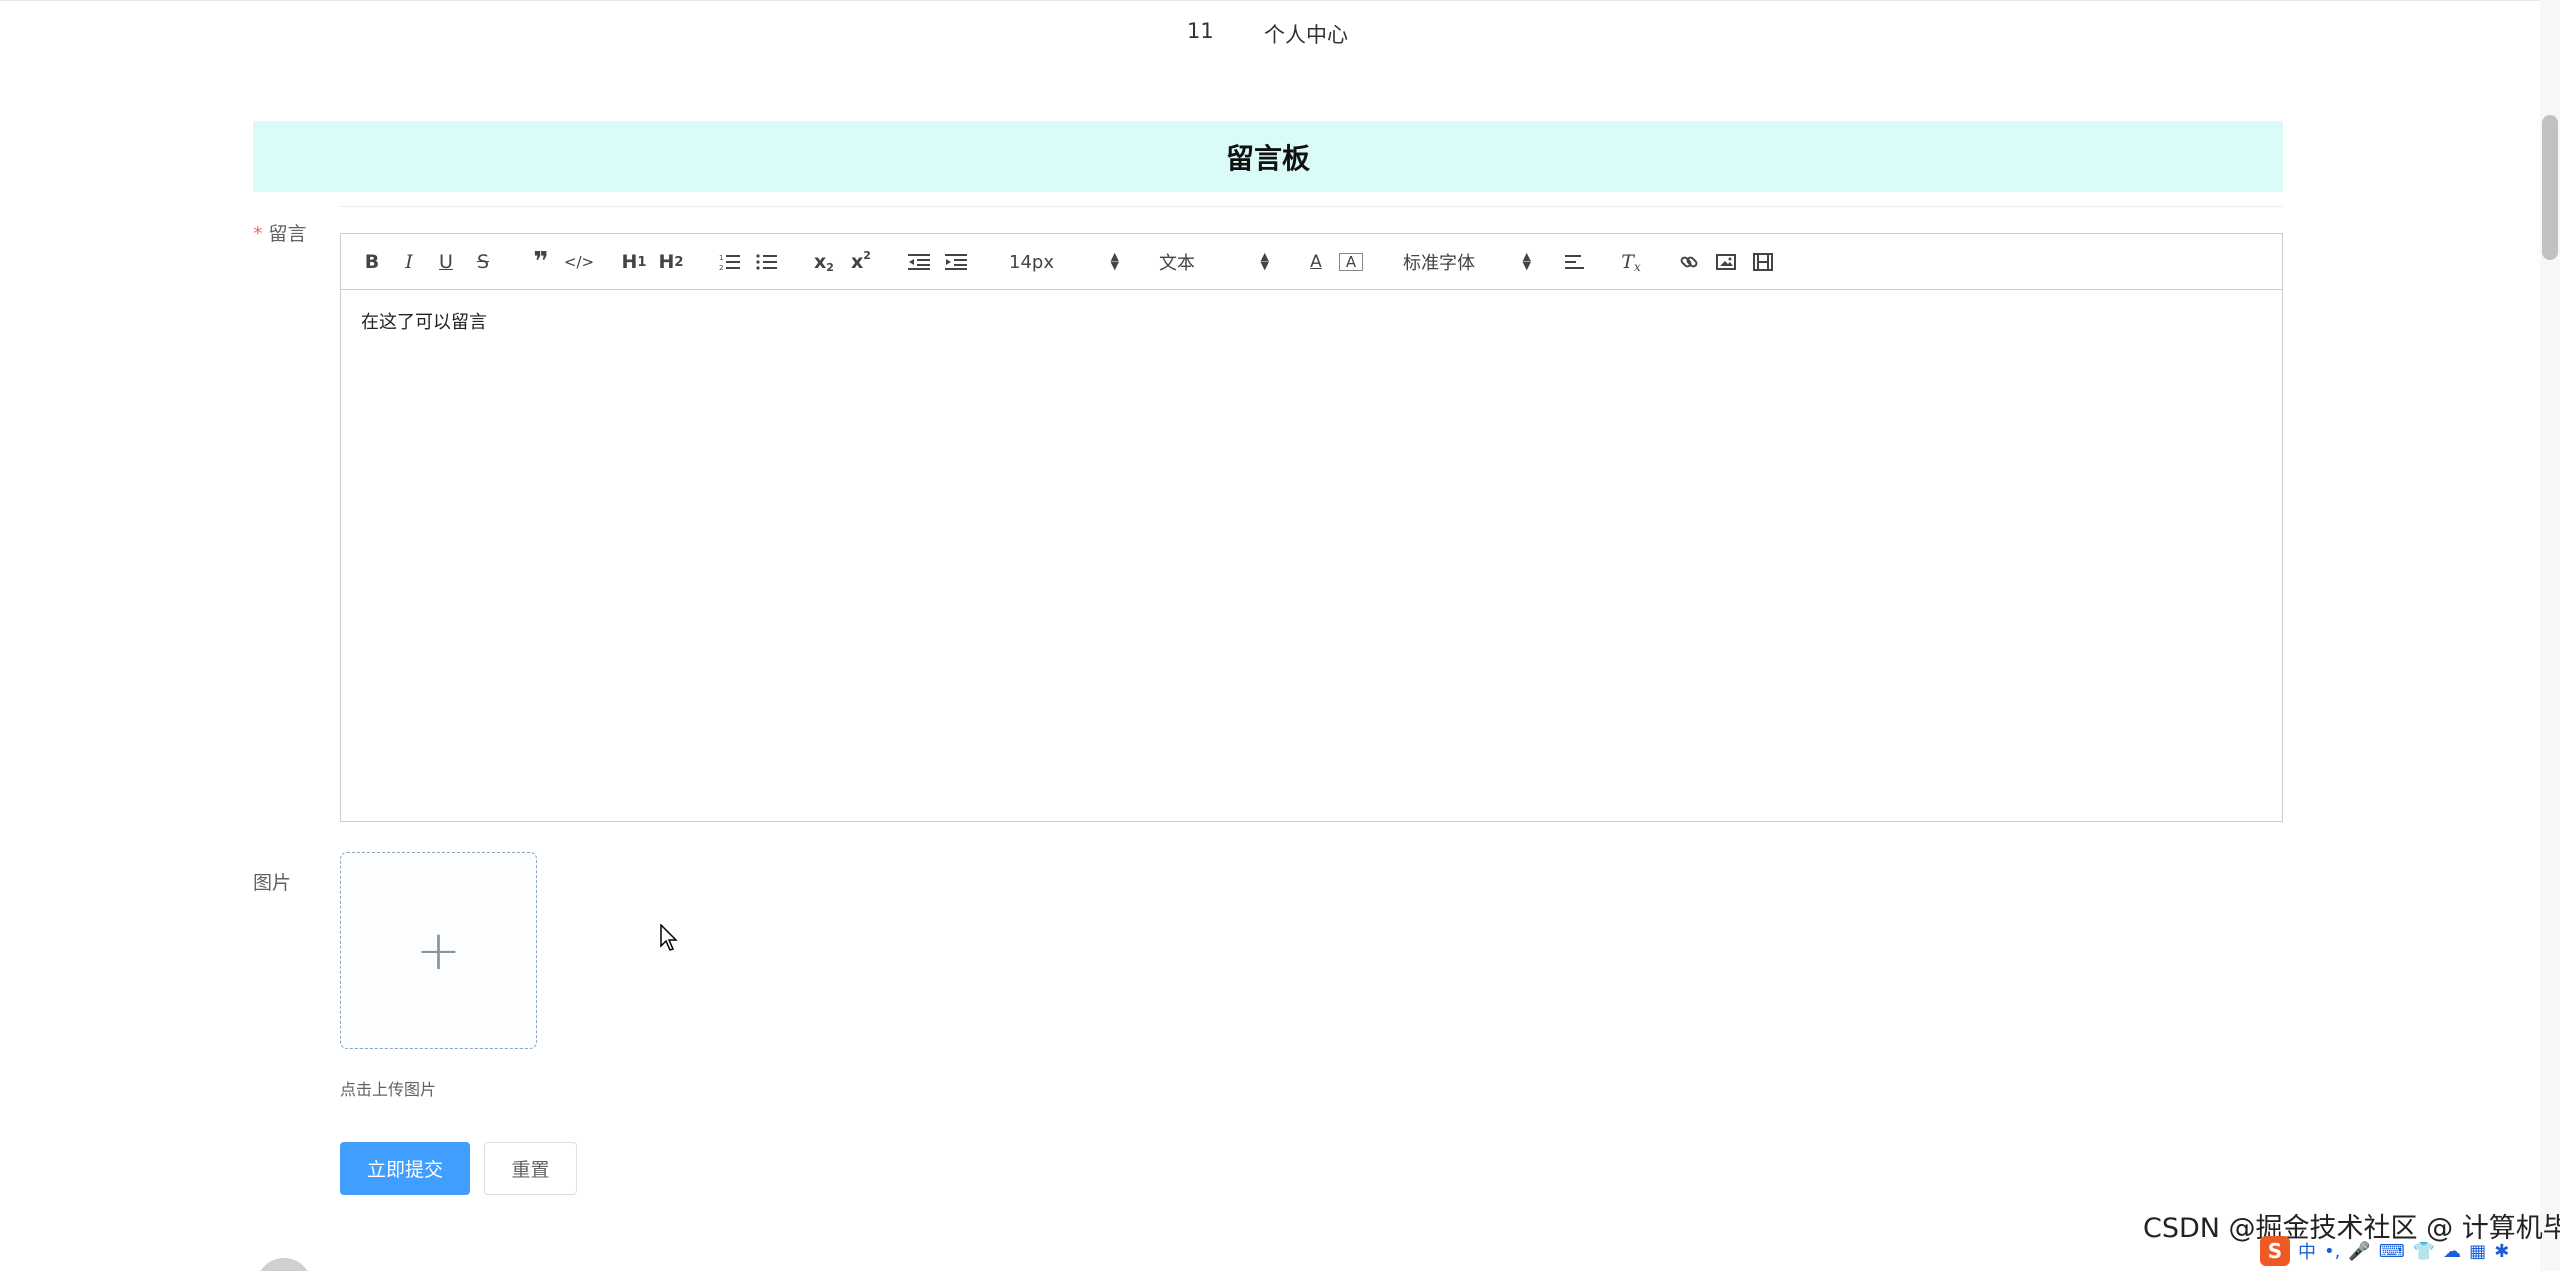 This screenshot has width=2560, height=1271. I want to click on cloud-icon: ☁, so click(2452, 1251).